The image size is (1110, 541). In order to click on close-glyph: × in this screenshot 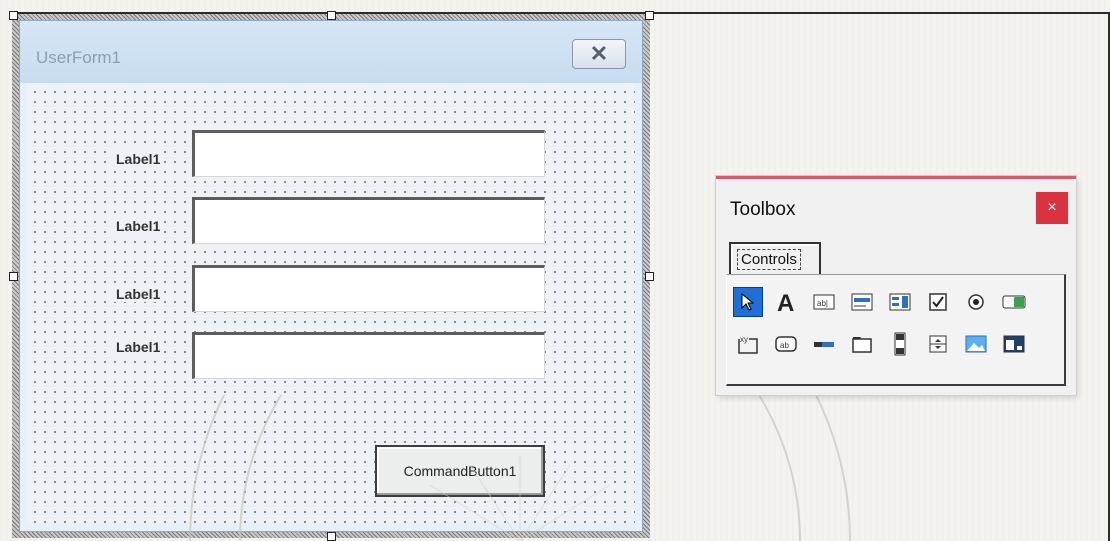, I will do `click(1052, 207)`.